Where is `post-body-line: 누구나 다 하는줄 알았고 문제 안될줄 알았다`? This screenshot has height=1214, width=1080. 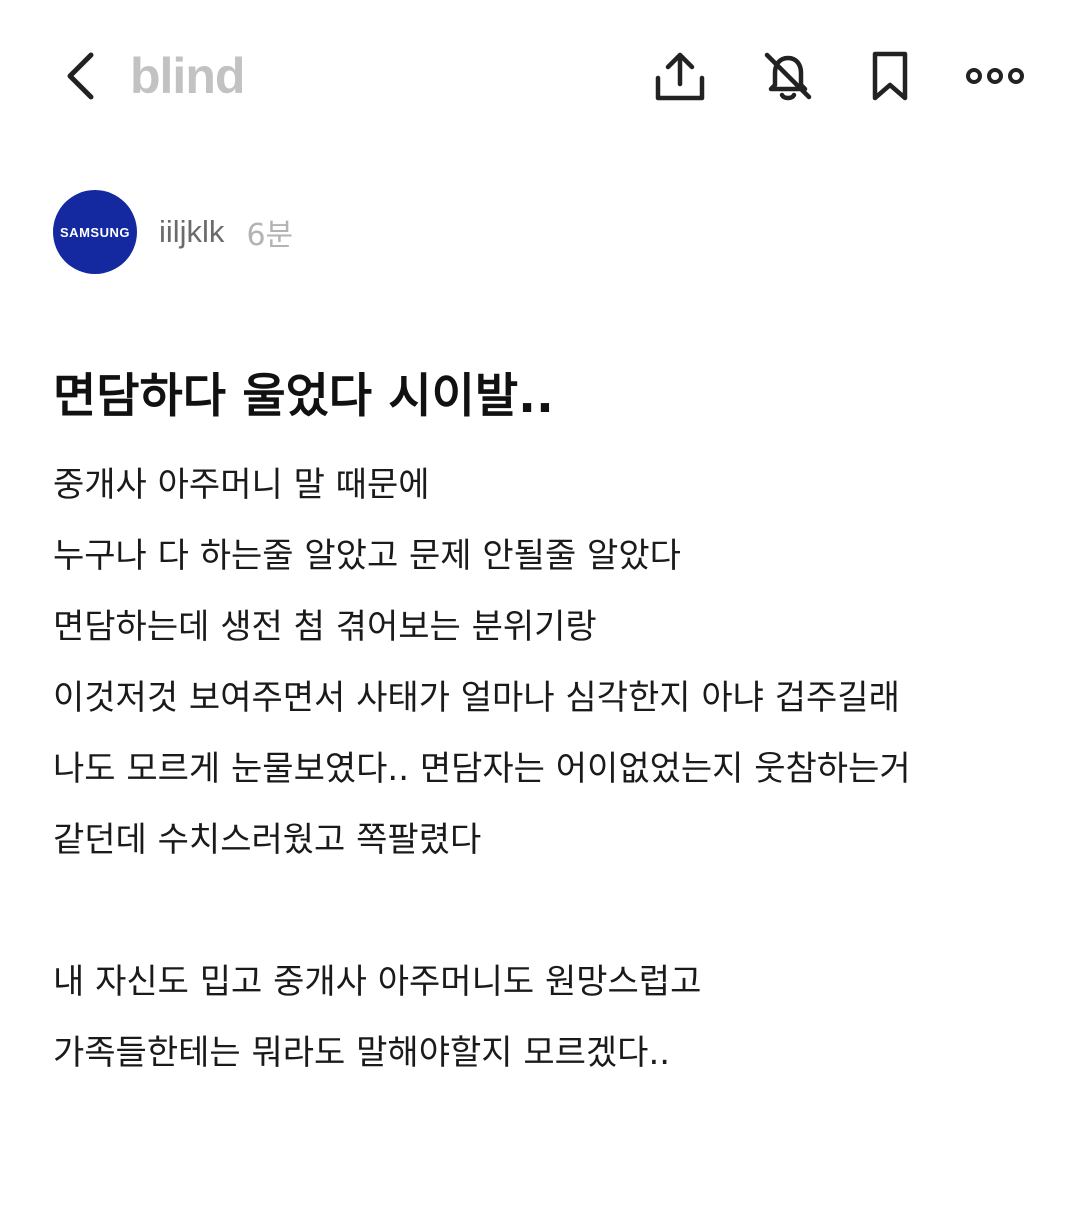 post-body-line: 누구나 다 하는줄 알았고 문제 안될줄 알았다 is located at coordinates (367, 556).